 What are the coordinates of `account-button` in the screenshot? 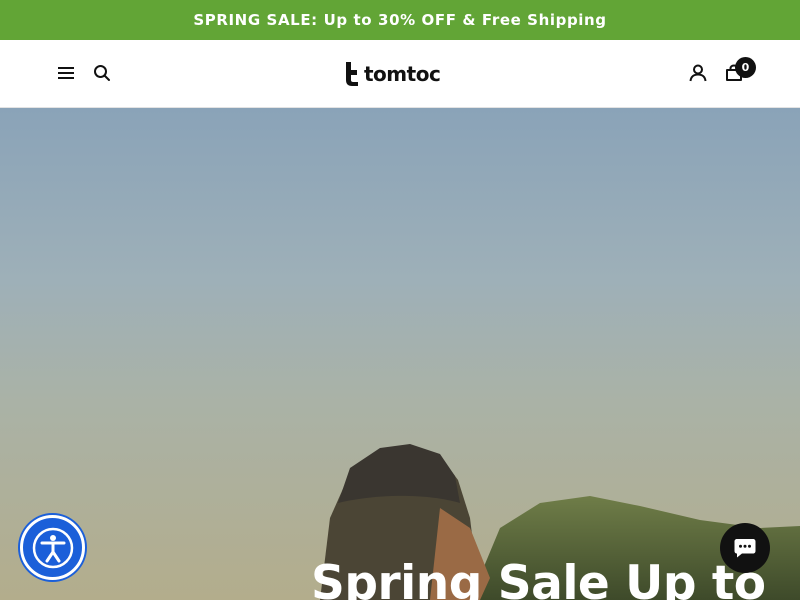 It's located at (698, 73).